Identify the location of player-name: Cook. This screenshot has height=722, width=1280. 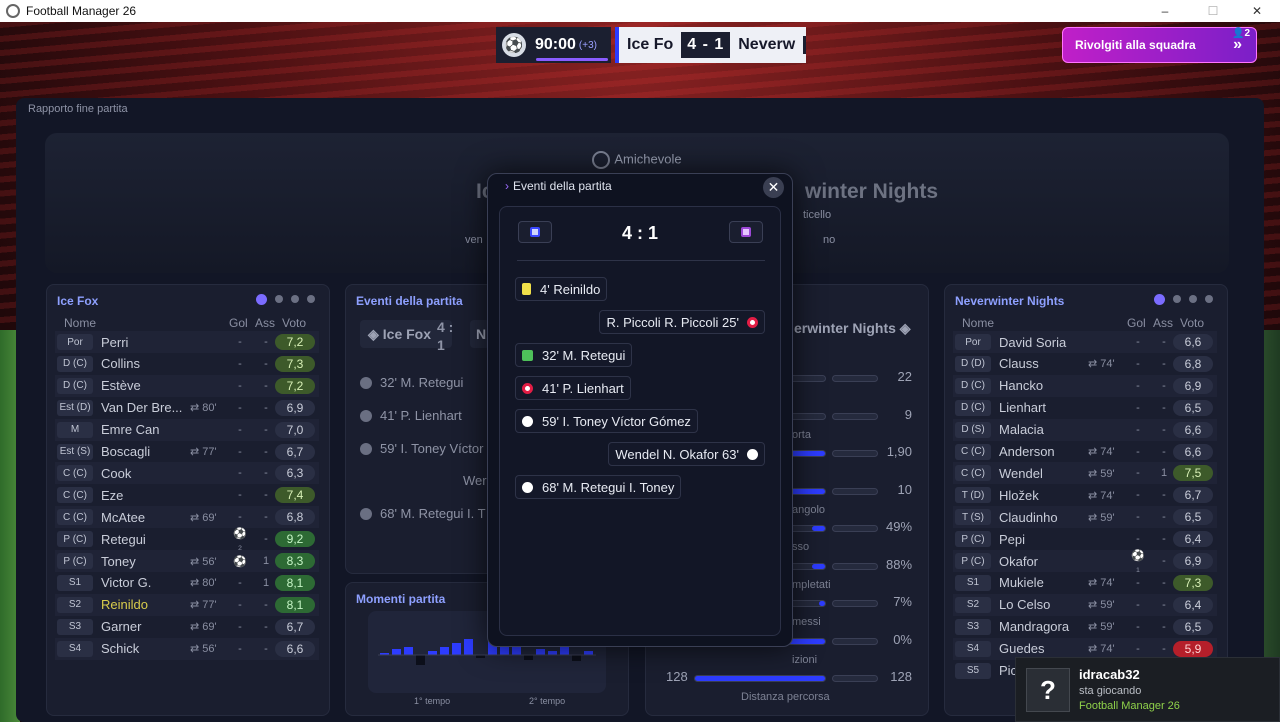
(116, 473).